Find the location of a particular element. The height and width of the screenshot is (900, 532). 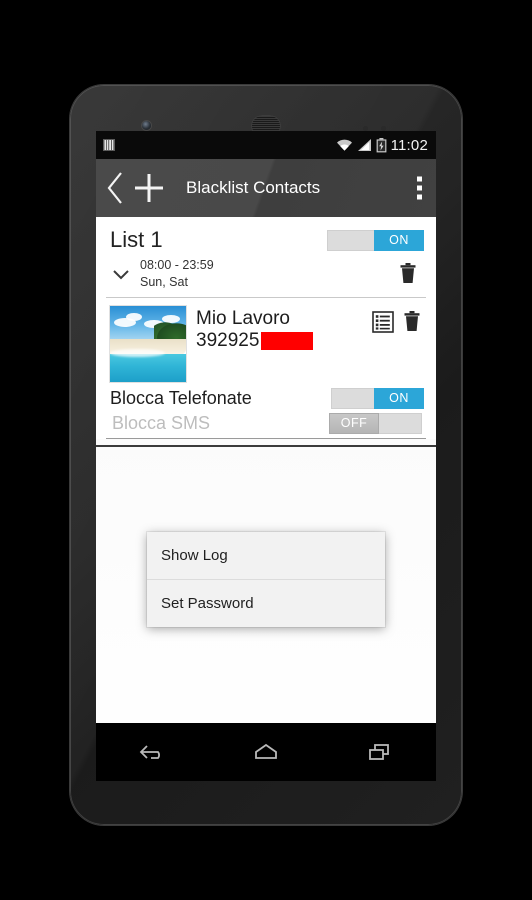

schedule-info: 08:00 - 23:59 Sun, Sat is located at coordinates (162, 274).